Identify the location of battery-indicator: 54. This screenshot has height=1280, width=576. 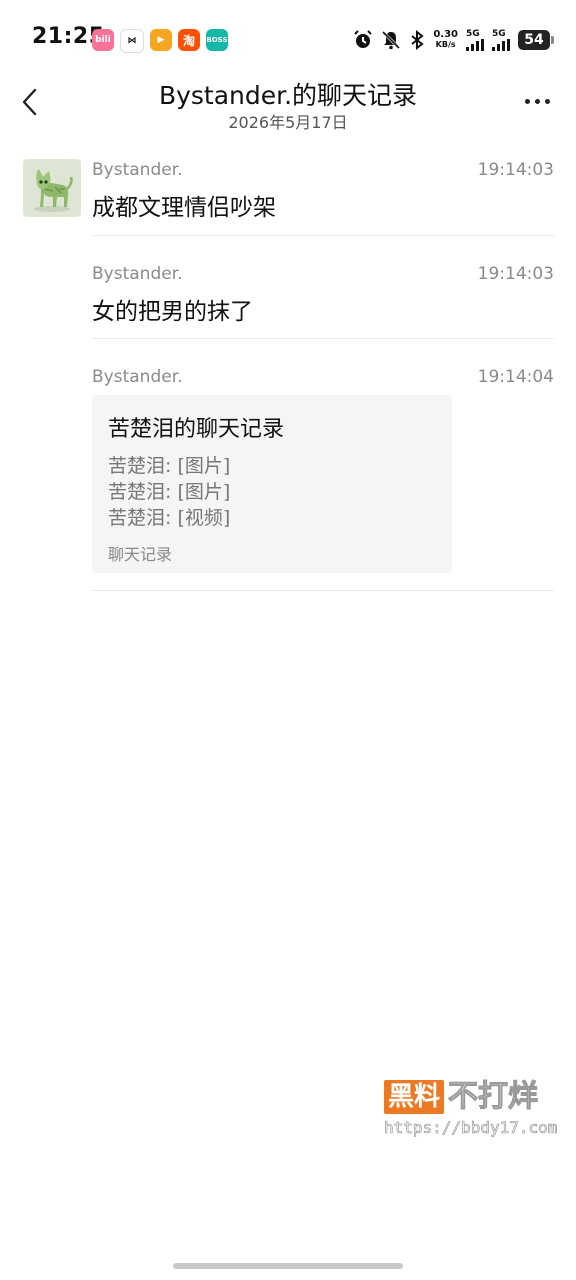
(536, 40).